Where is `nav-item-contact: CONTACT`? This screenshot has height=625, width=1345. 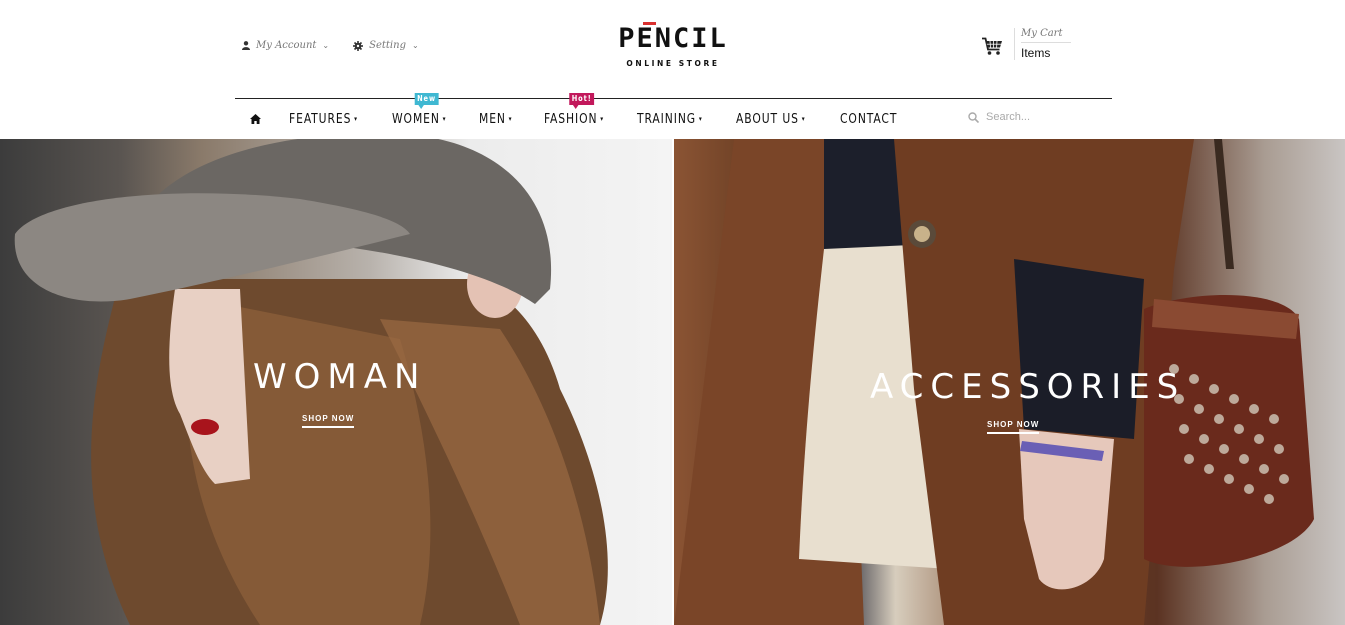 nav-item-contact: CONTACT is located at coordinates (868, 119).